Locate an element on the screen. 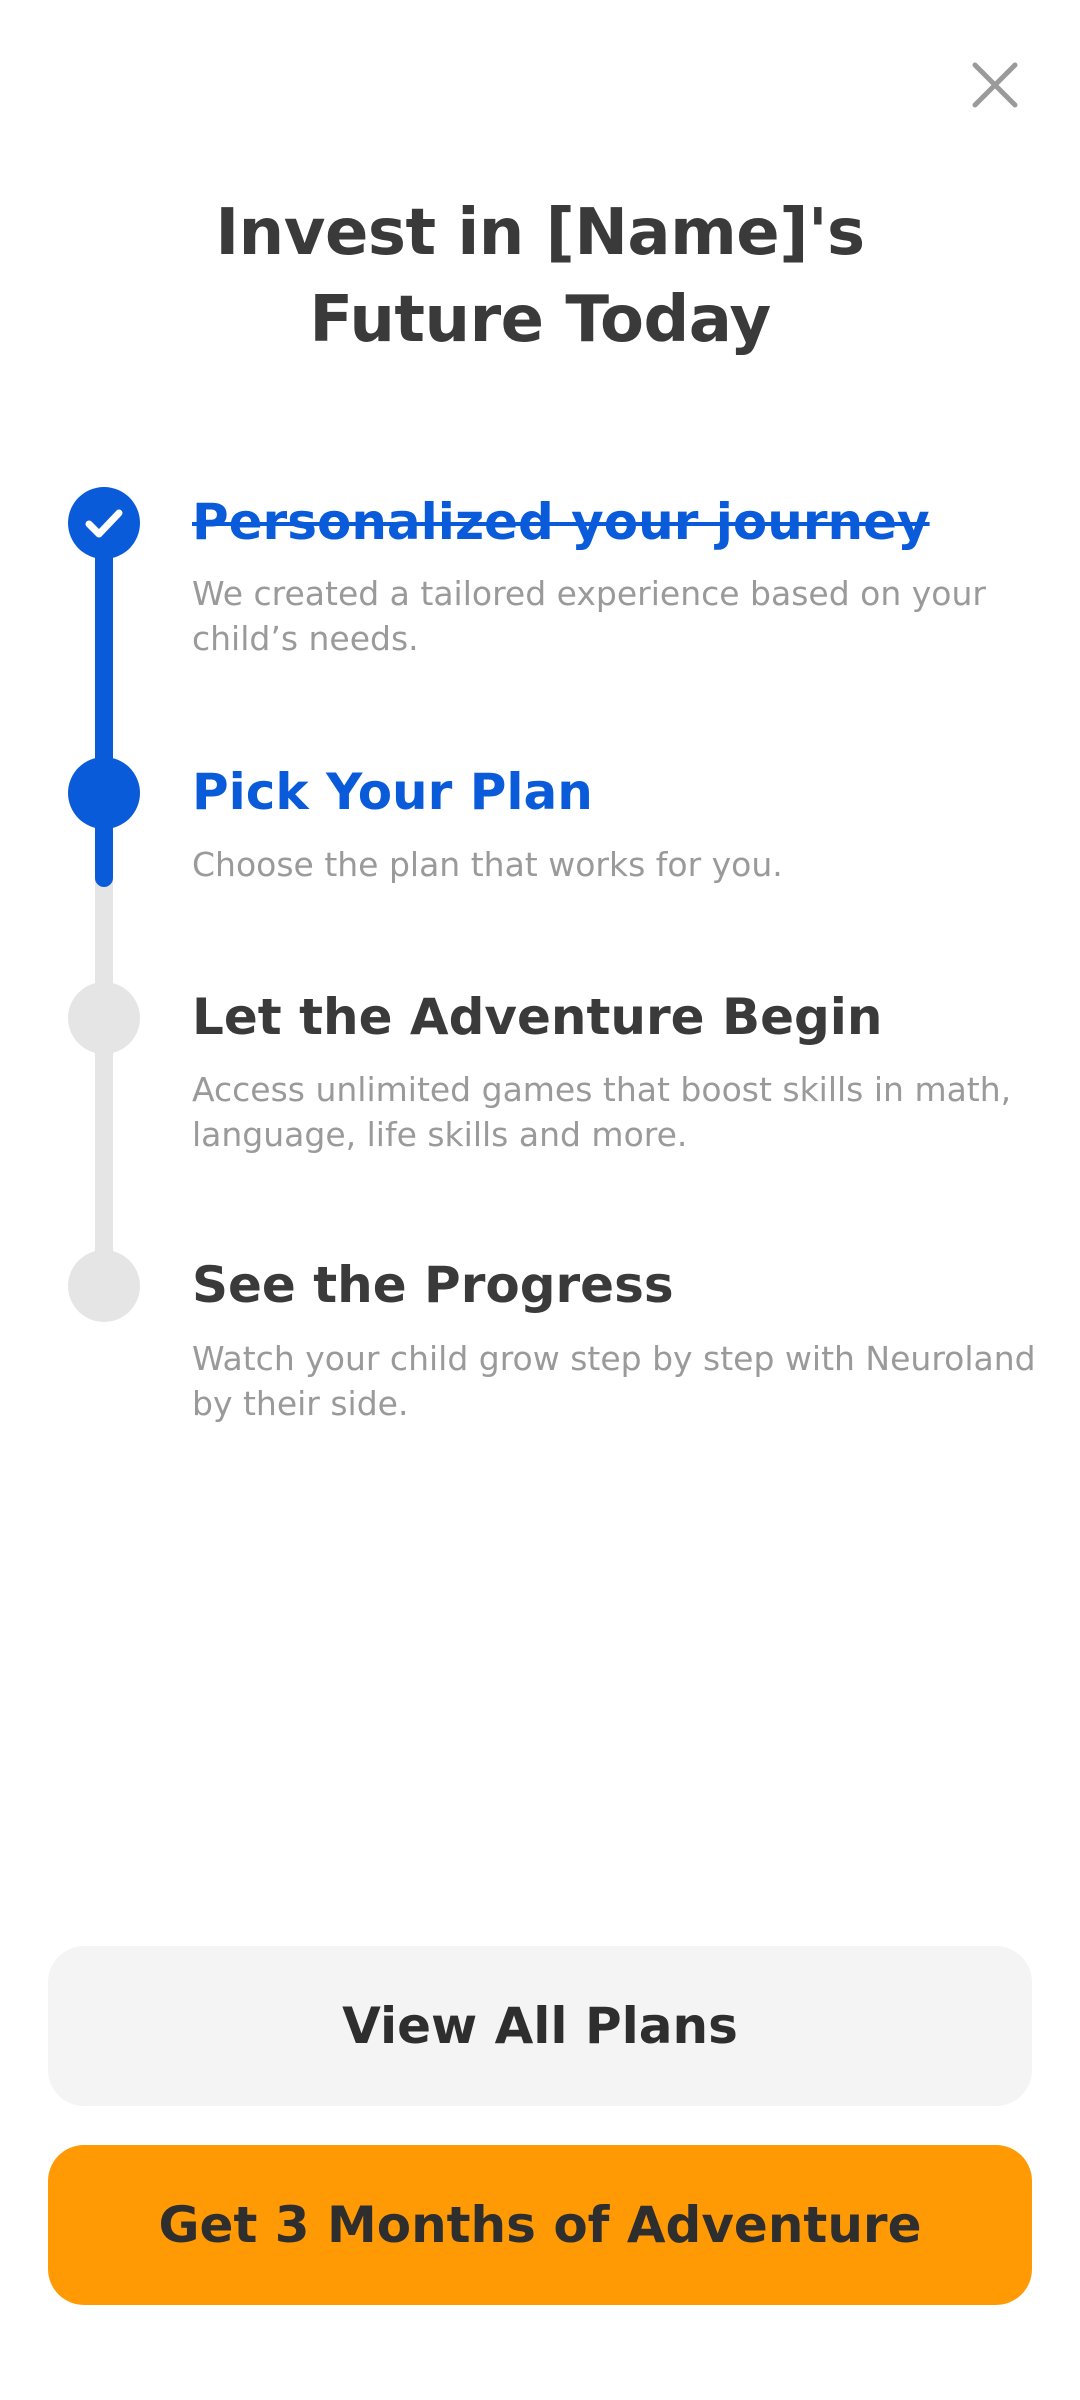 Image resolution: width=1080 pixels, height=2400 pixels. timeline-progress-fill is located at coordinates (104, 704).